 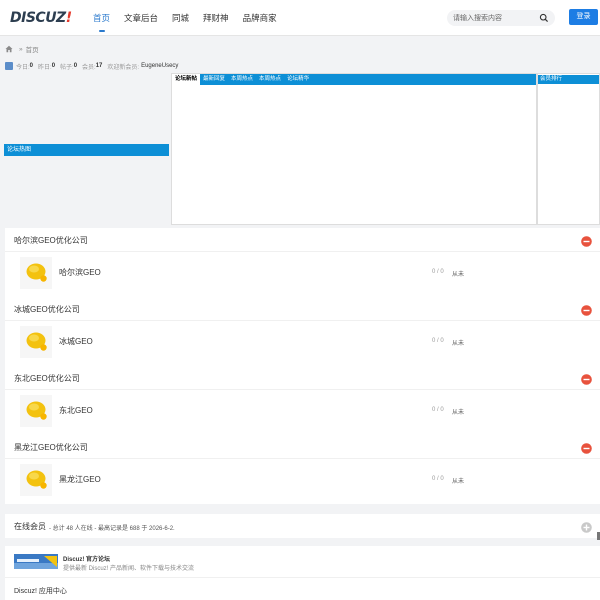 I want to click on category-block: 哈尔滨GEO优化公司 哈尔滨GEO 0 / 0 从未, so click(x=302, y=262).